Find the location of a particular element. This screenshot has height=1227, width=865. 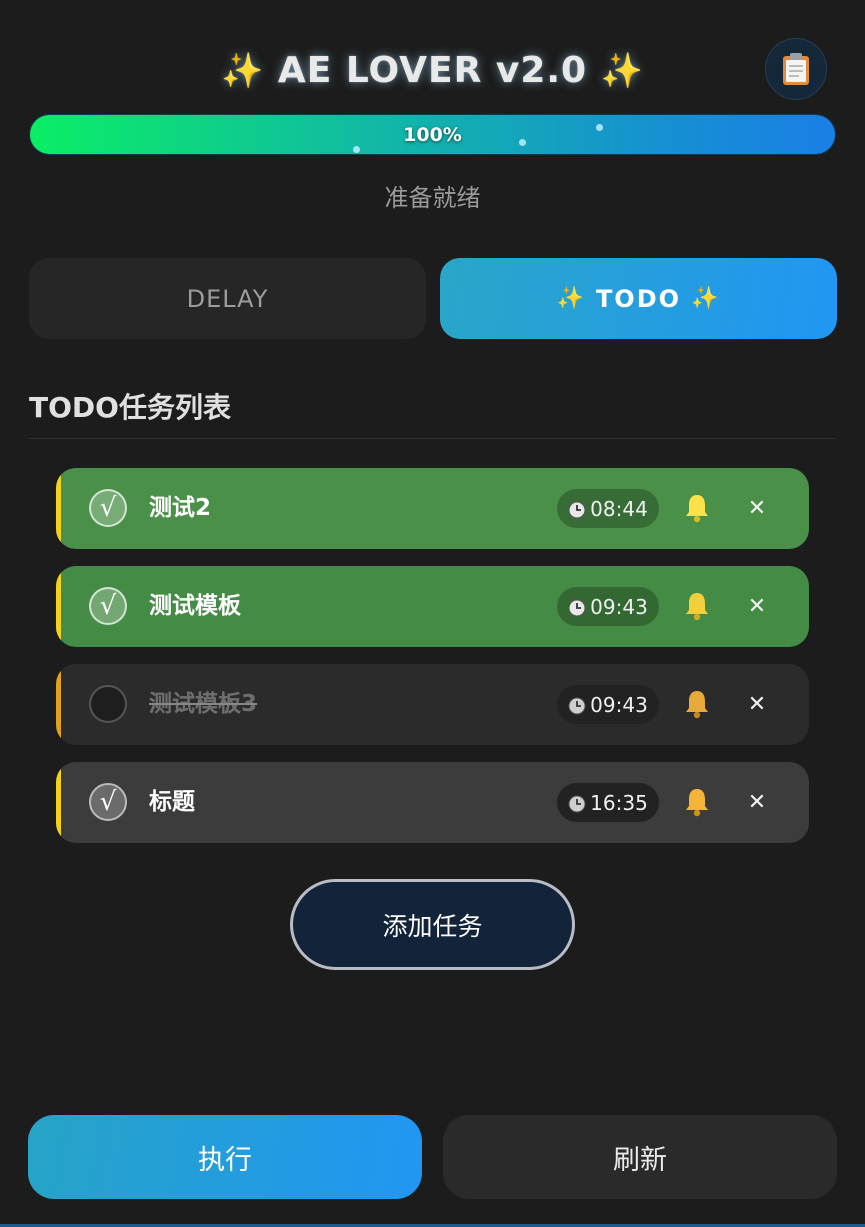

task-title: 标题 is located at coordinates (172, 802).